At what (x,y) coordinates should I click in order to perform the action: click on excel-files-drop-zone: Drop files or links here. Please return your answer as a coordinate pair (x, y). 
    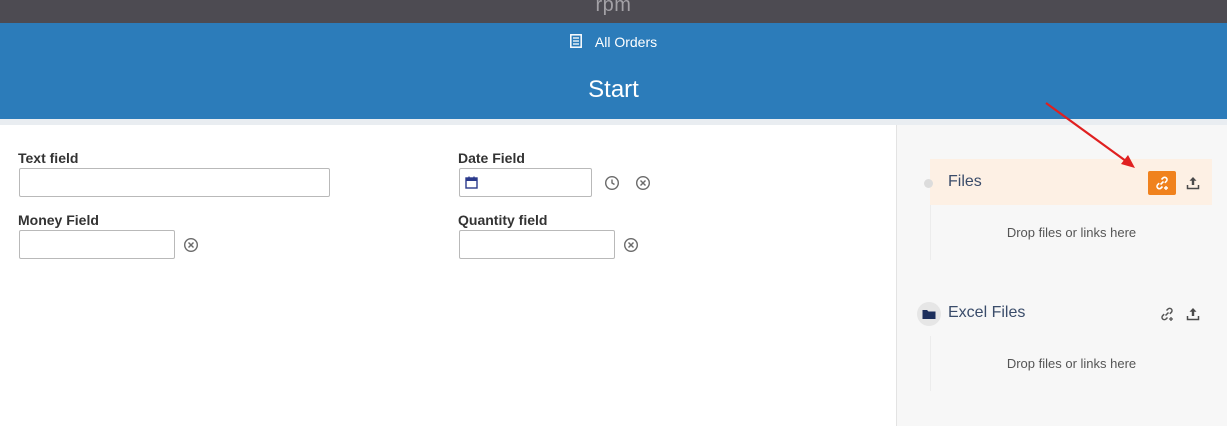
    Looking at the image, I should click on (1071, 363).